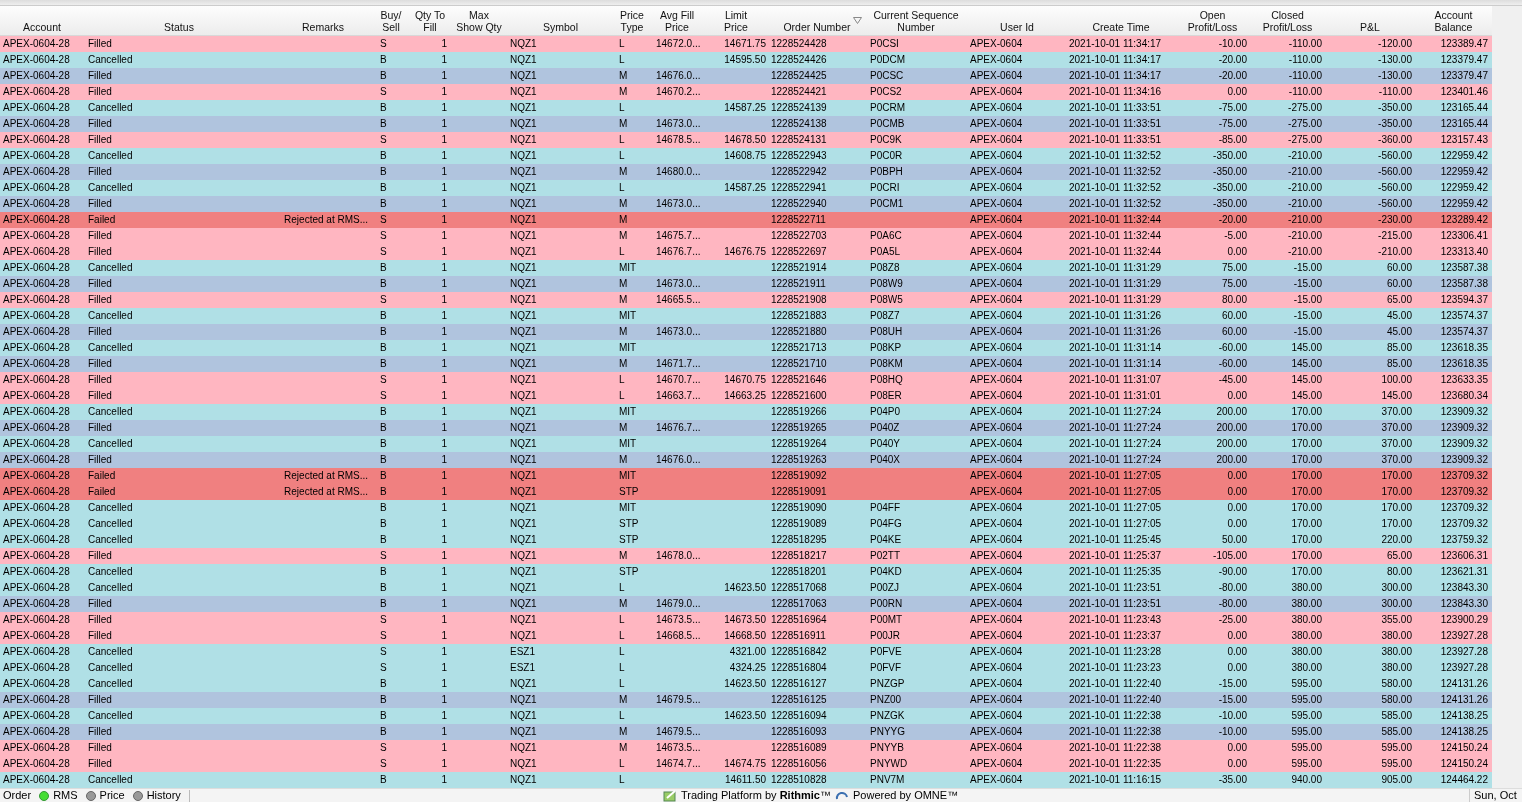 The width and height of the screenshot is (1522, 802). What do you see at coordinates (746, 284) in the screenshot?
I see `table-row: APEX-0604-28 Filled B 1 NQZ1 M 14673.0... 1228521911 P08W9 APEX-0604 2021-10-01 11:31:29 75.00 -15.00 60.00 123587.38` at bounding box center [746, 284].